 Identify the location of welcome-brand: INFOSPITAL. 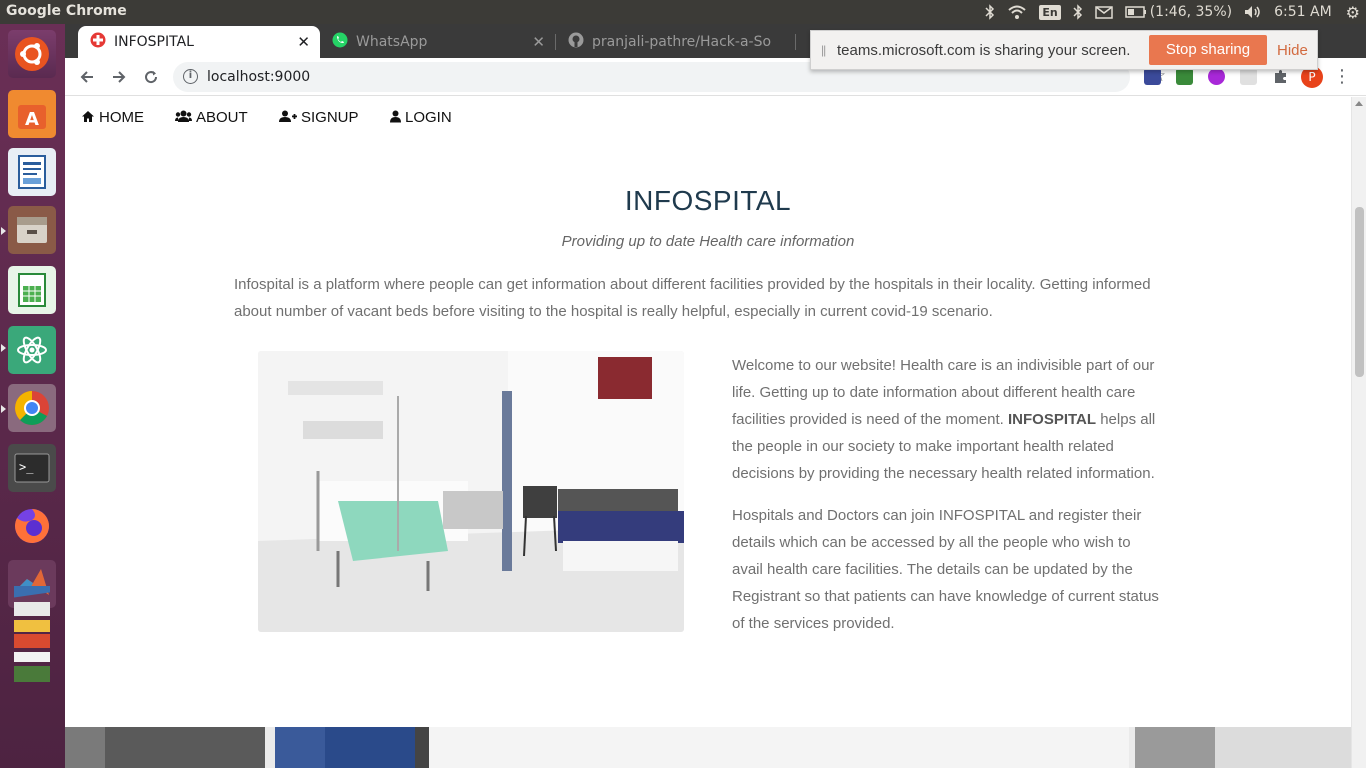
(1052, 419).